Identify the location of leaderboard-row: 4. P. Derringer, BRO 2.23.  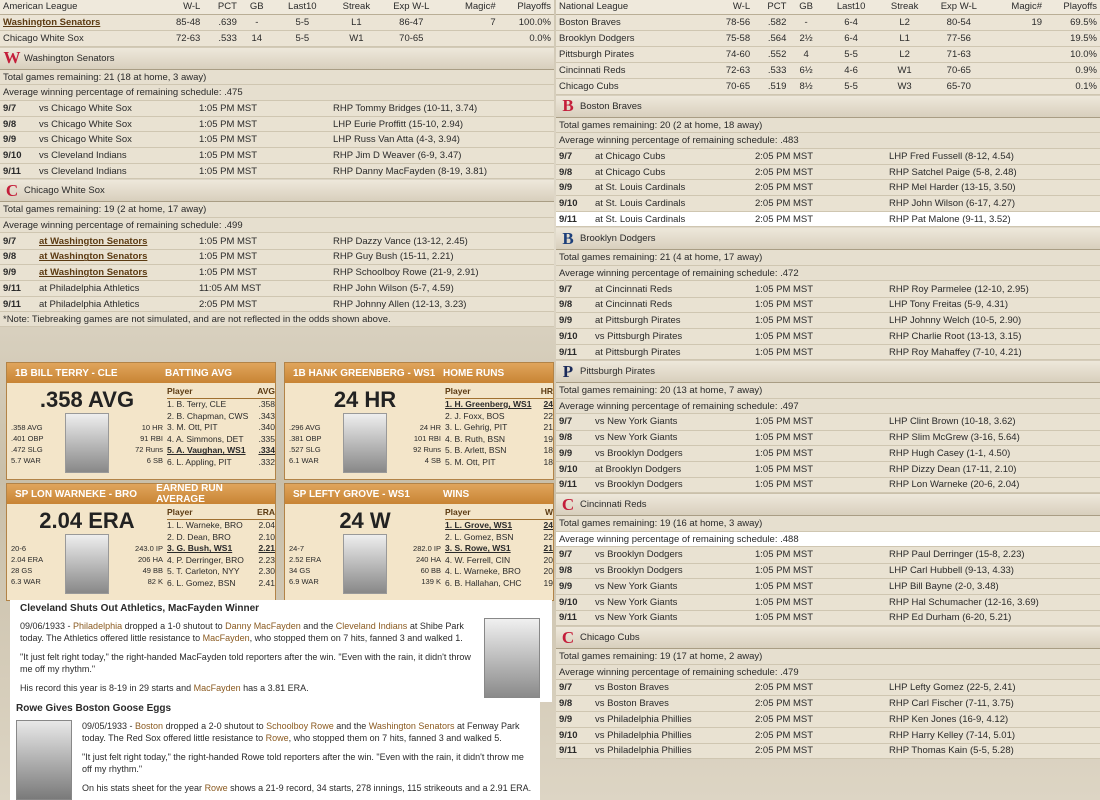
(221, 561).